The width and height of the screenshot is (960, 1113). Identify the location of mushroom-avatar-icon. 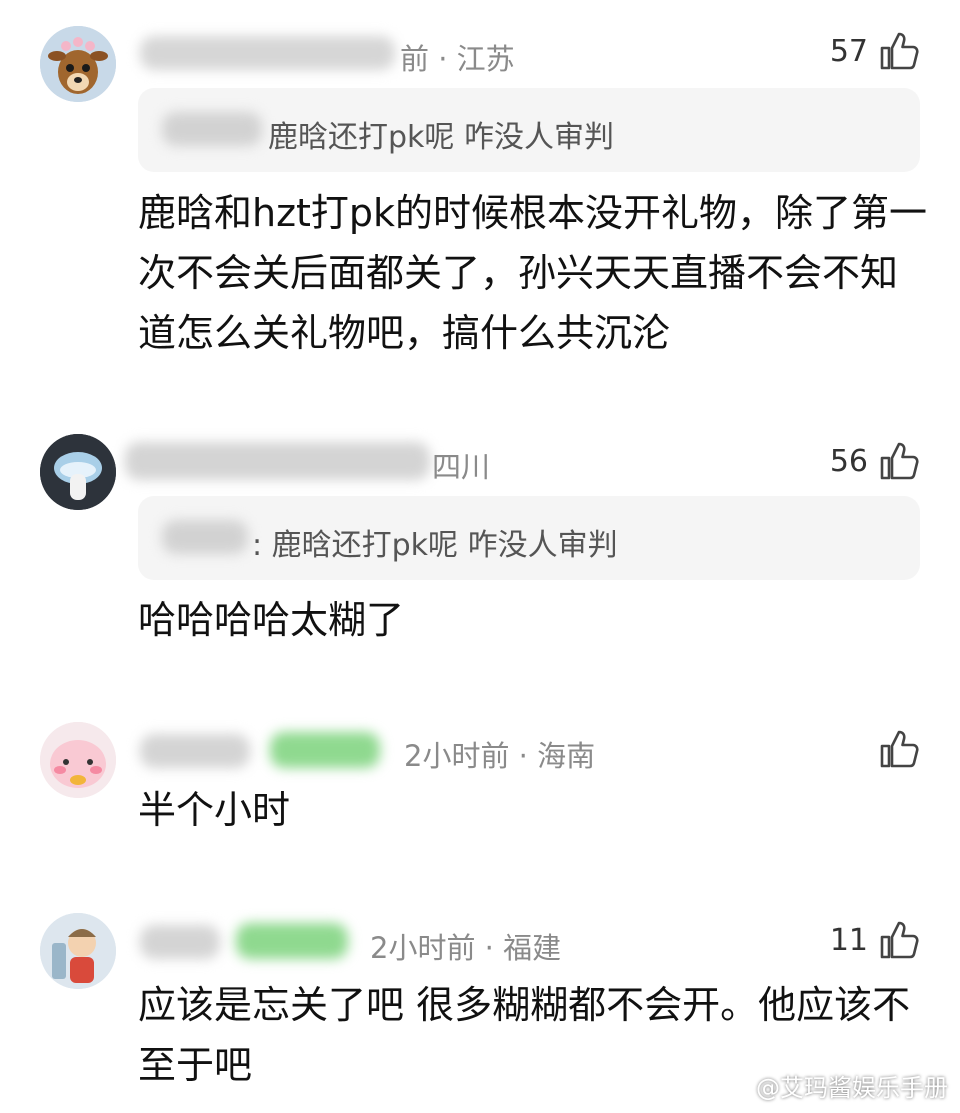
(78, 472).